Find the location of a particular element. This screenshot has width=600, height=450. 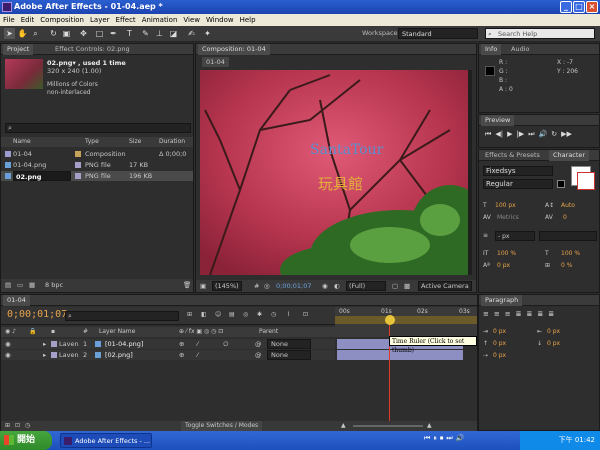

timeline-timecode: 0;00;01;07 is located at coordinates (37, 314).